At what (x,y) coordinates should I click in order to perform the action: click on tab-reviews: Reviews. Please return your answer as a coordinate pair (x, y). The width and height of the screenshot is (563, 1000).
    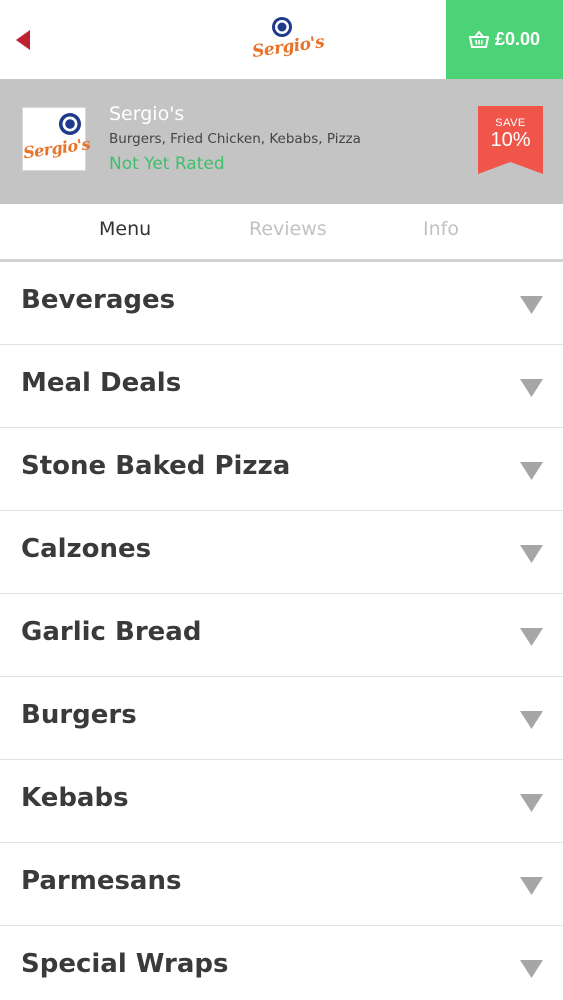
    Looking at the image, I should click on (288, 229).